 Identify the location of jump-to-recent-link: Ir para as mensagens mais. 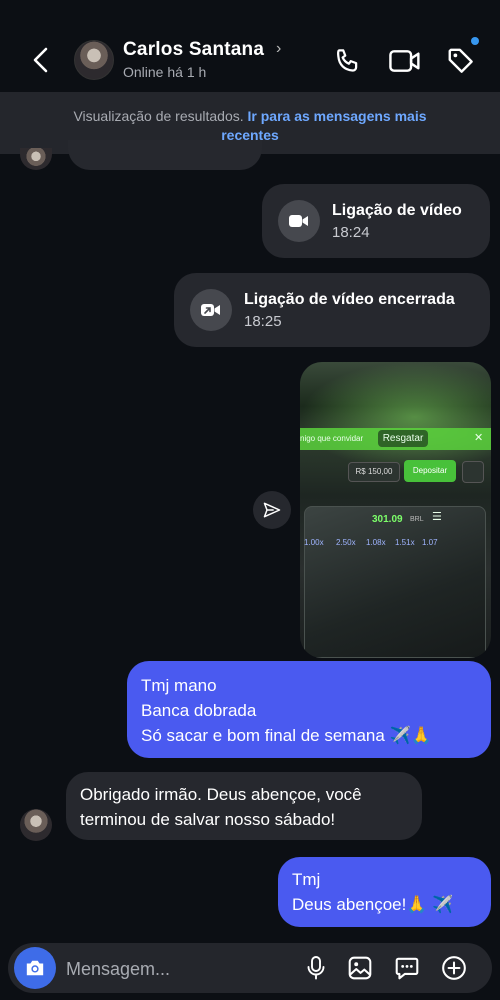
(337, 116).